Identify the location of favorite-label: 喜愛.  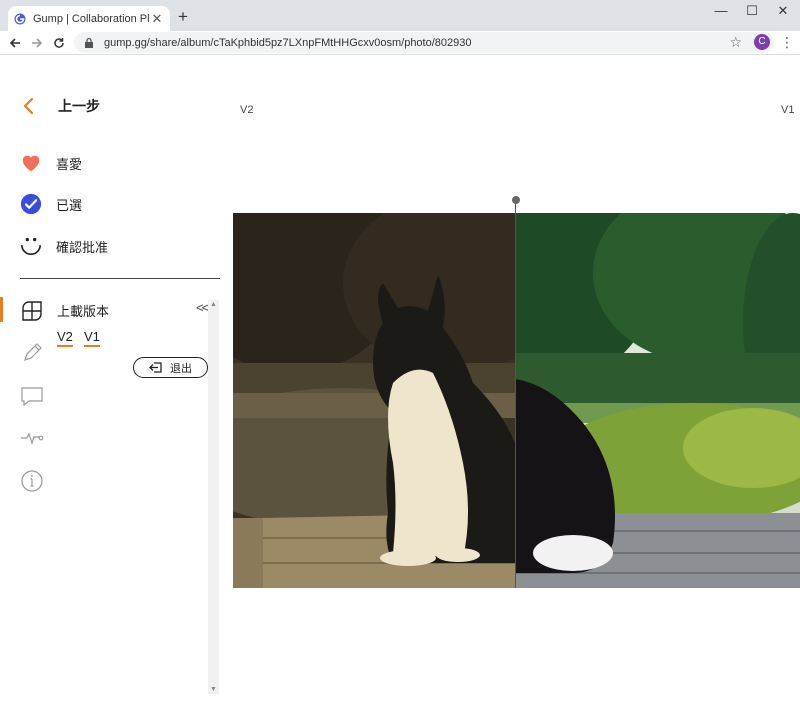
(69, 164).